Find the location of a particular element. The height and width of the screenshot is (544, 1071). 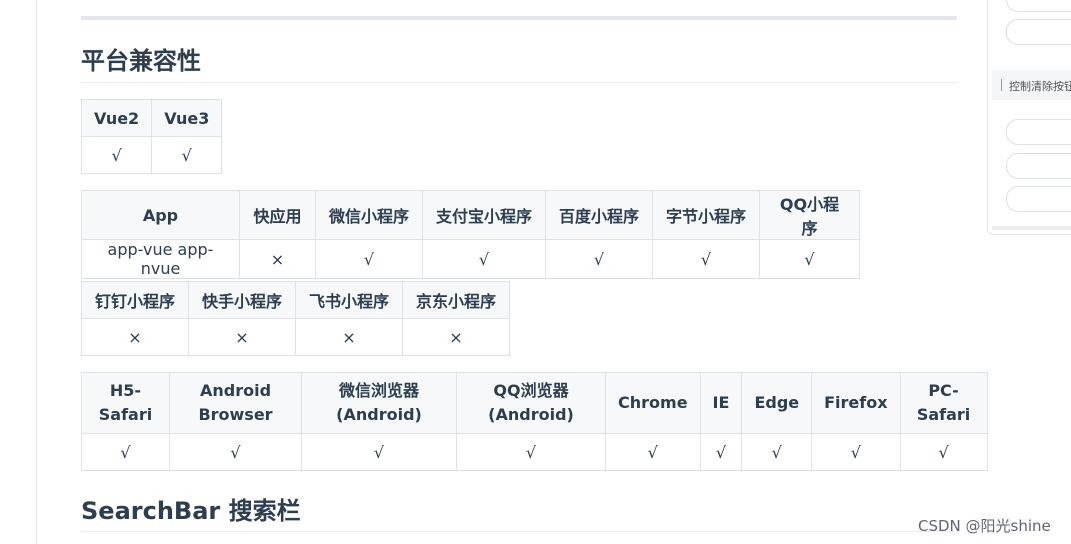

table-header: Chrome is located at coordinates (653, 403).